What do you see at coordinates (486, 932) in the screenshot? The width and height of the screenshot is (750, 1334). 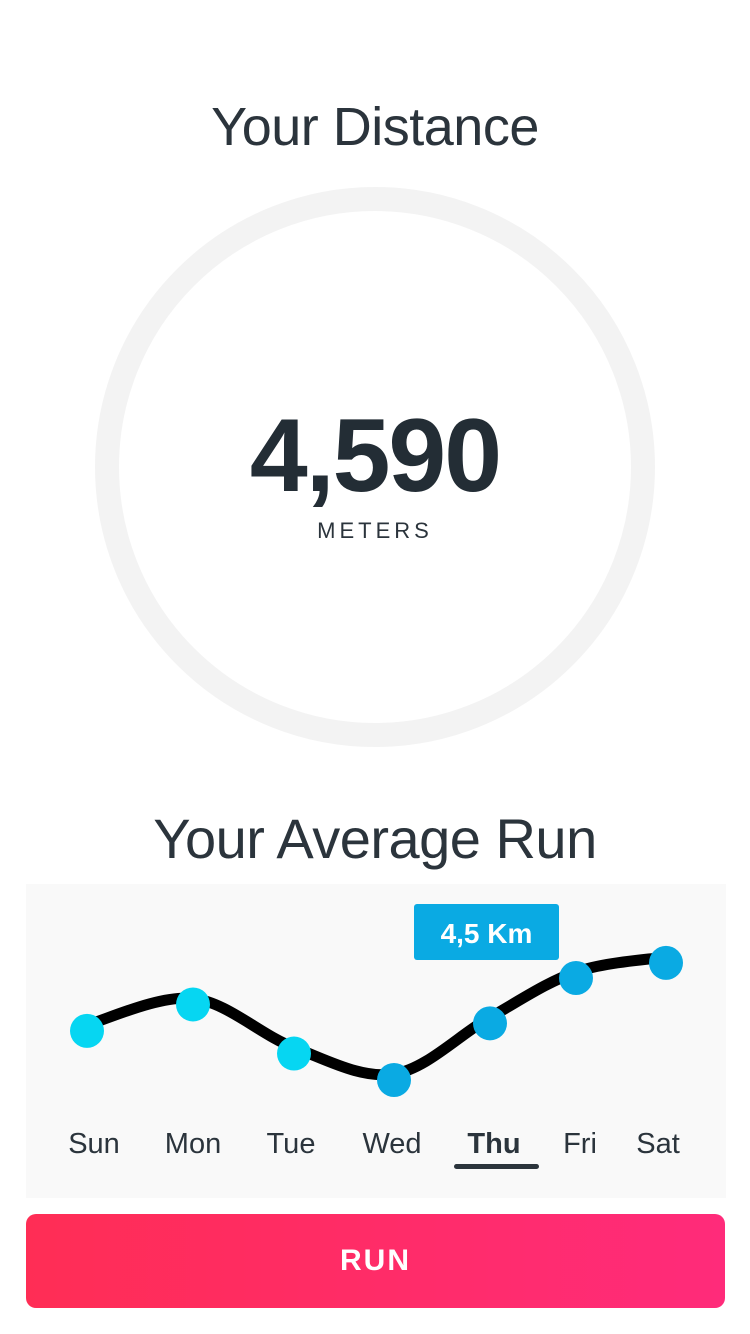 I see `value-tooltip: 4,5 Km` at bounding box center [486, 932].